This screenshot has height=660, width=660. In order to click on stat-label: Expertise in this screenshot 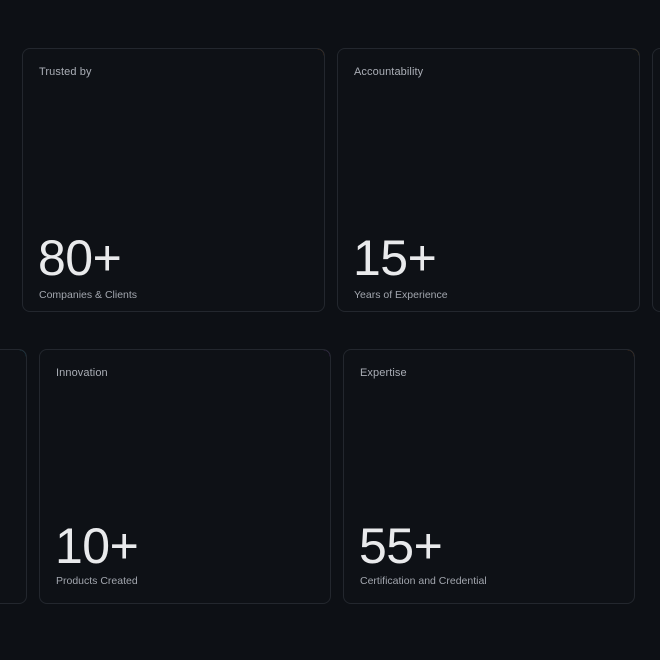, I will do `click(383, 373)`.